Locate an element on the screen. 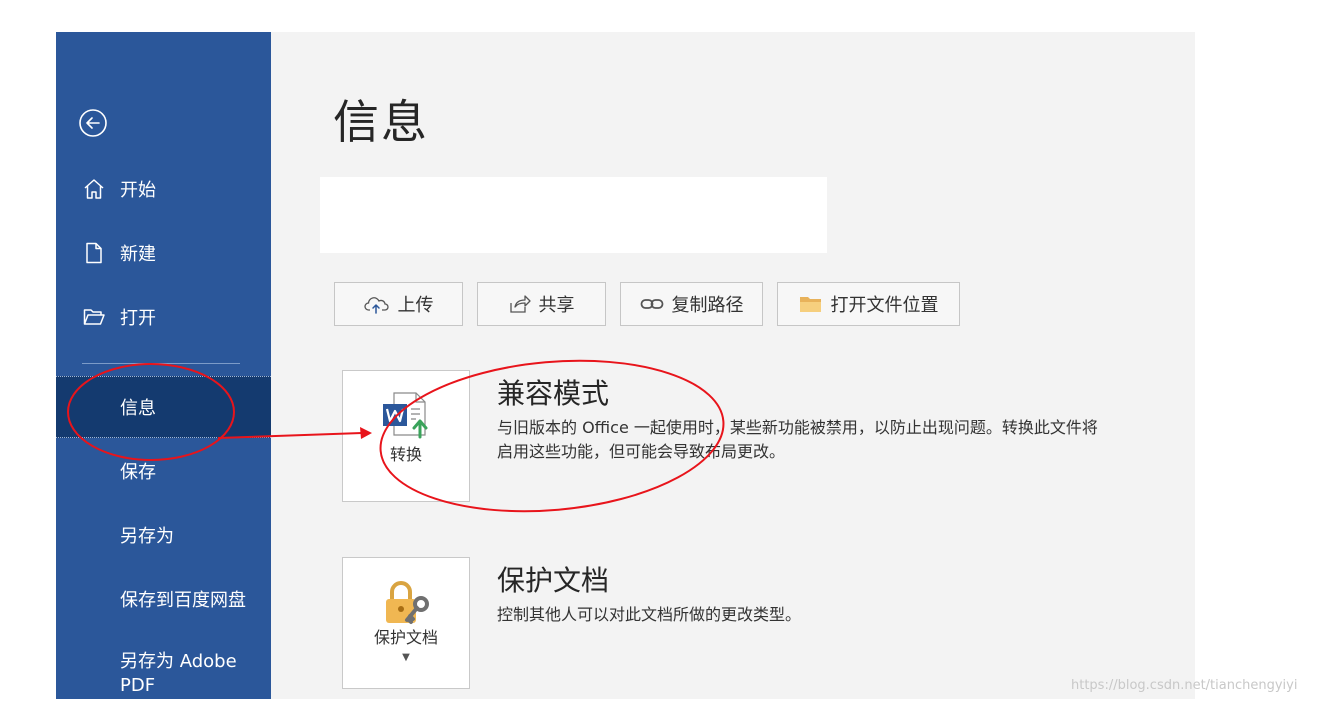  copy-path-button: 复制路径 is located at coordinates (691, 304).